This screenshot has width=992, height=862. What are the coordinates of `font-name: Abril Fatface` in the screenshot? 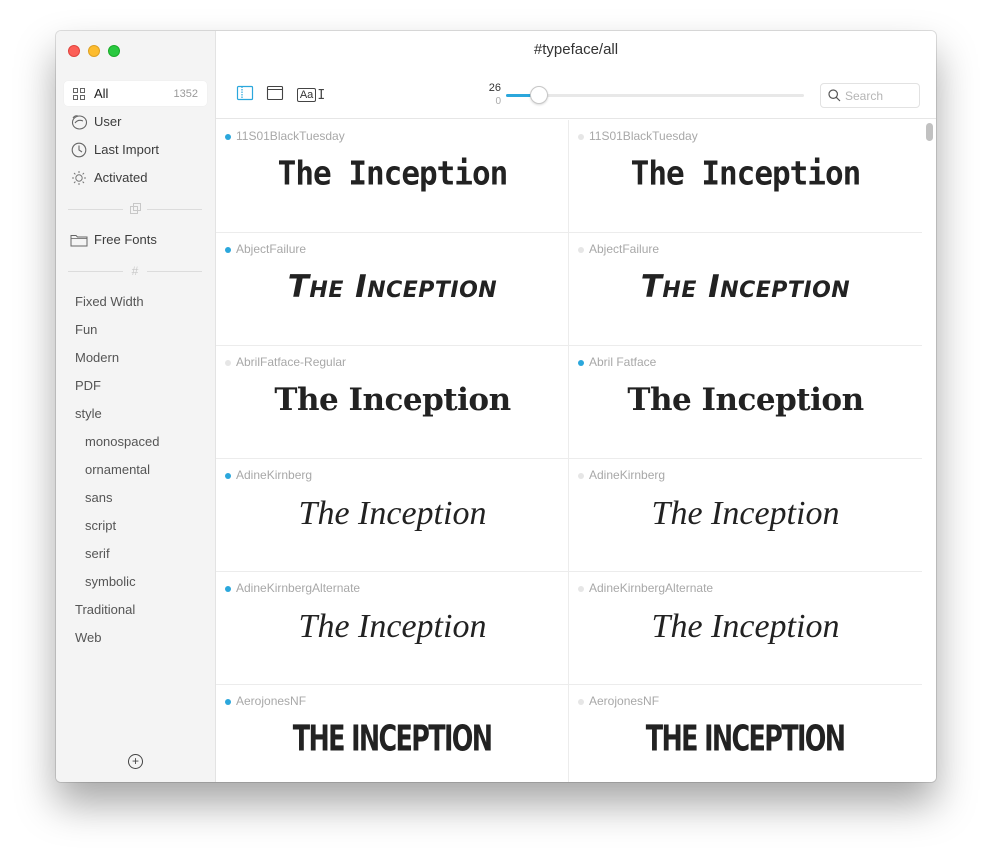 It's located at (623, 362).